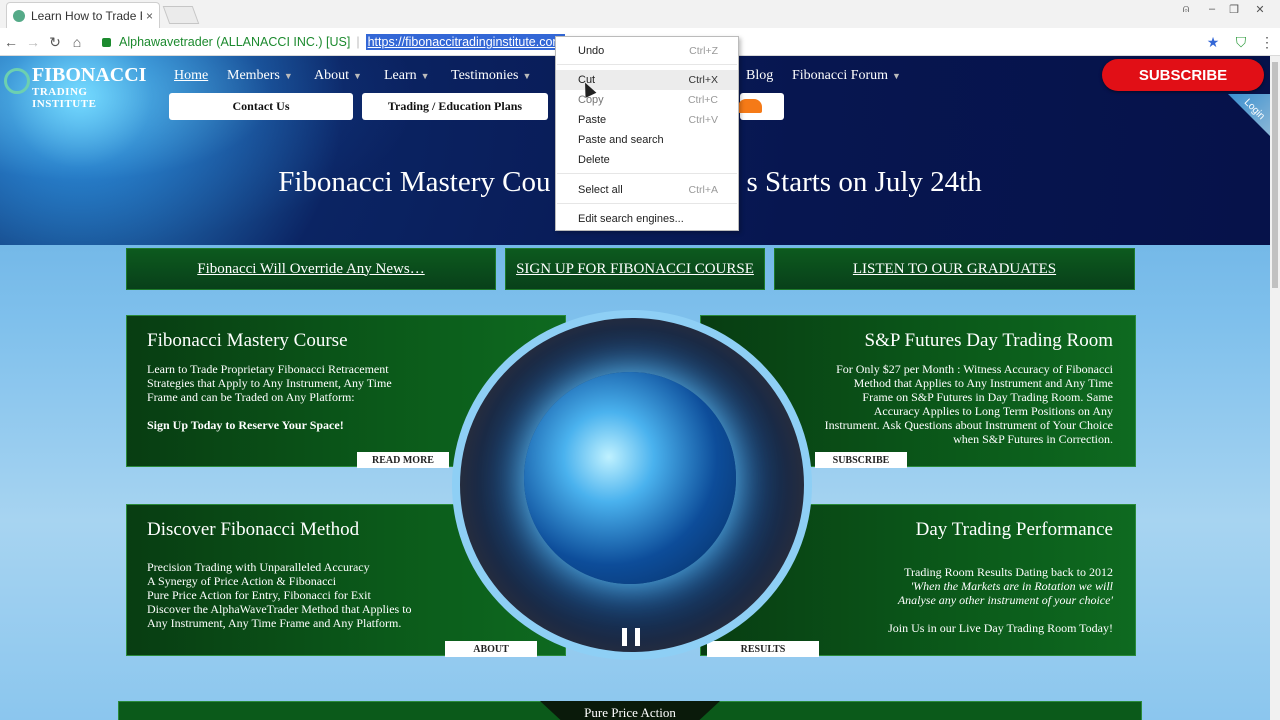 Image resolution: width=1280 pixels, height=720 pixels. I want to click on menu-item-undo: Undo Ctrl+Z, so click(647, 51).